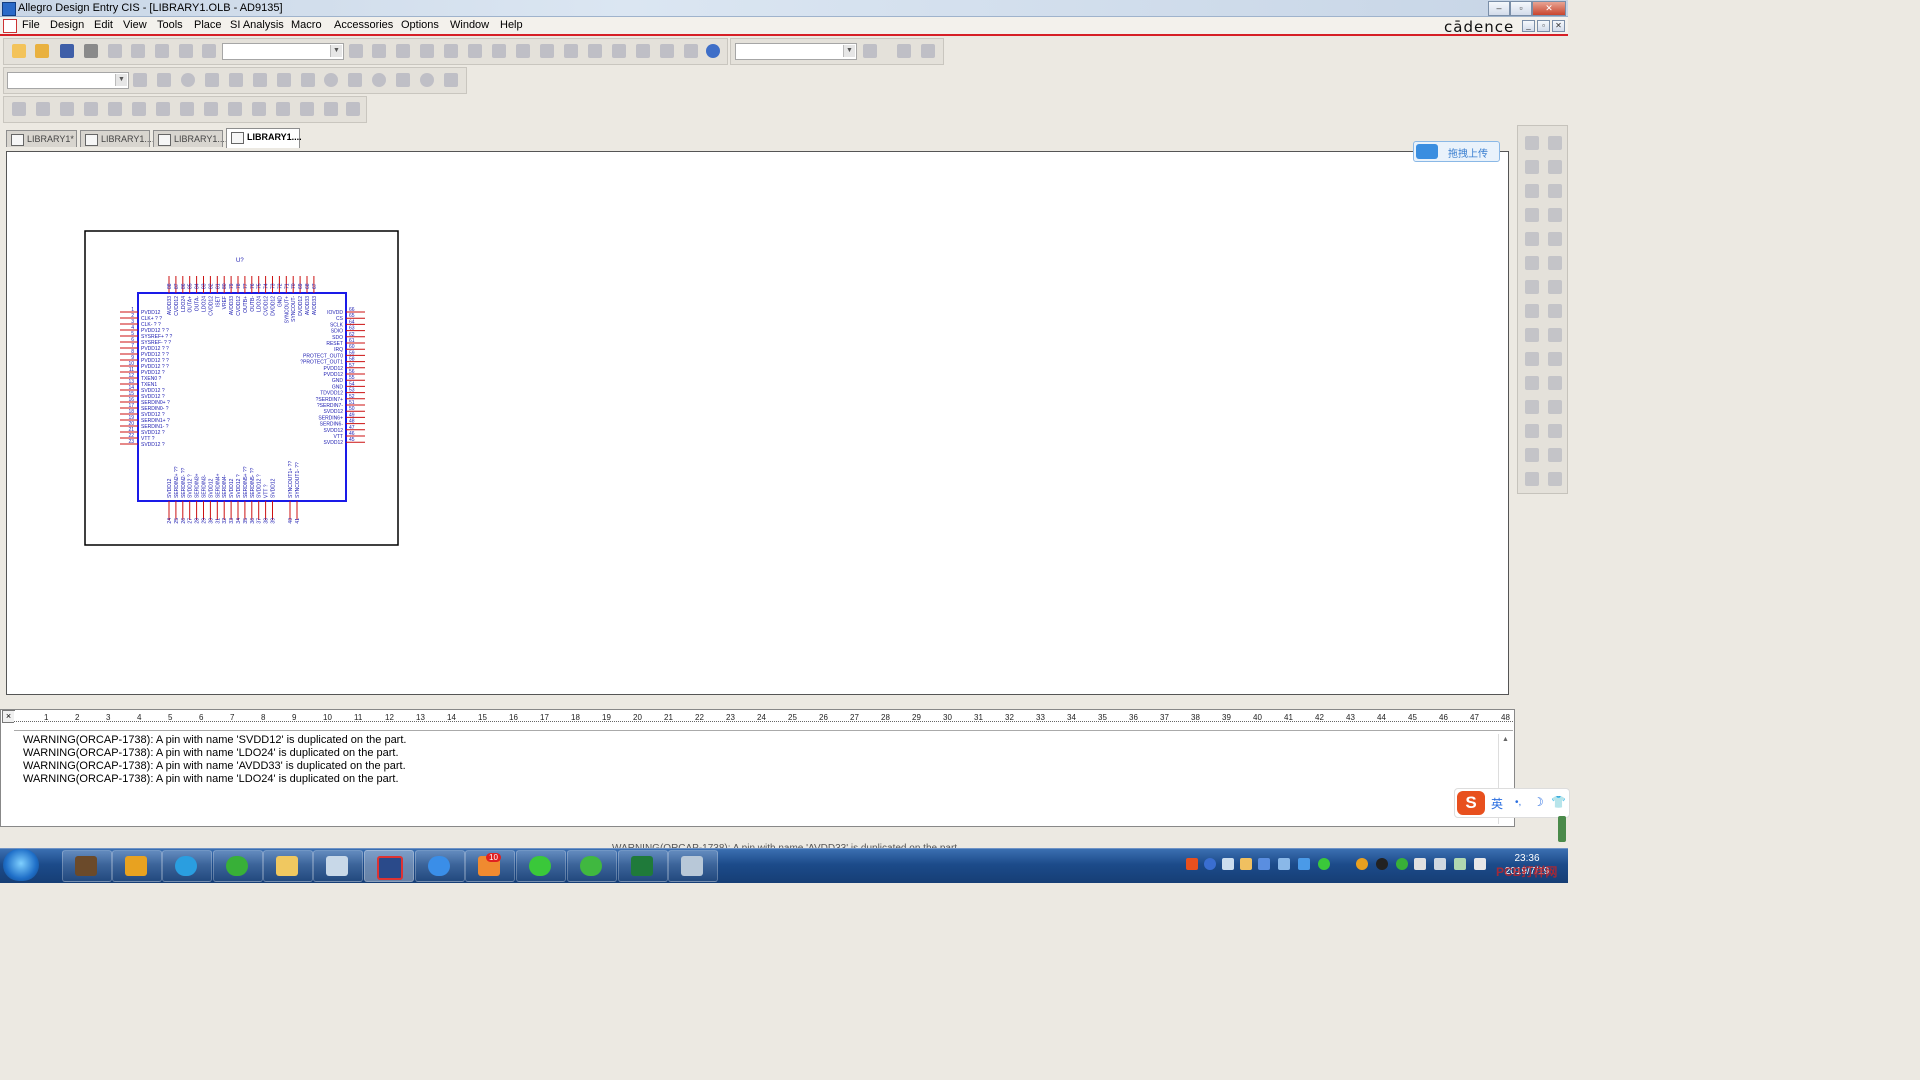 The width and height of the screenshot is (1920, 1080). I want to click on signal-tray-icon, so click(1440, 864).